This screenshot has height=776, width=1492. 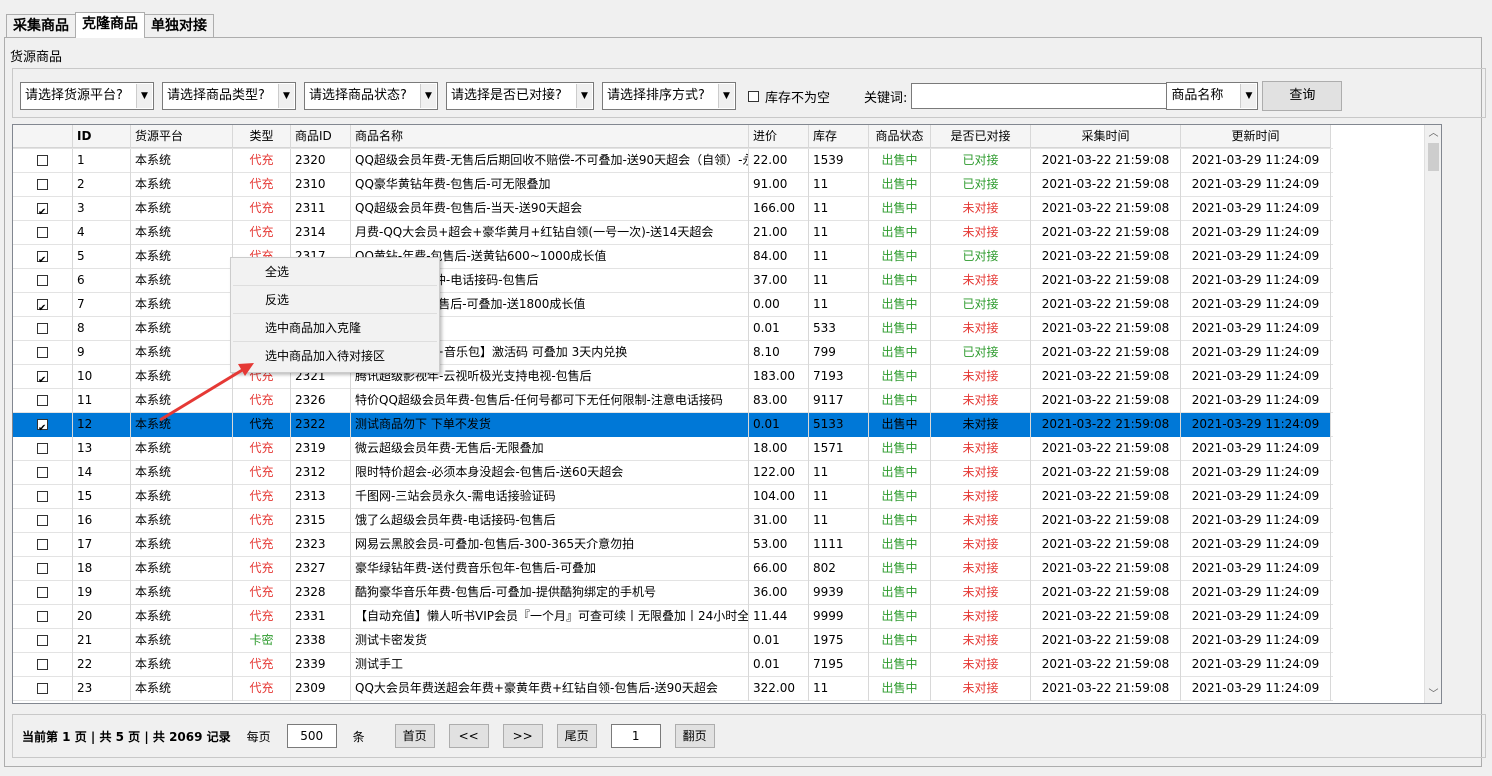 I want to click on tab-collect: 采集商品, so click(x=41, y=26).